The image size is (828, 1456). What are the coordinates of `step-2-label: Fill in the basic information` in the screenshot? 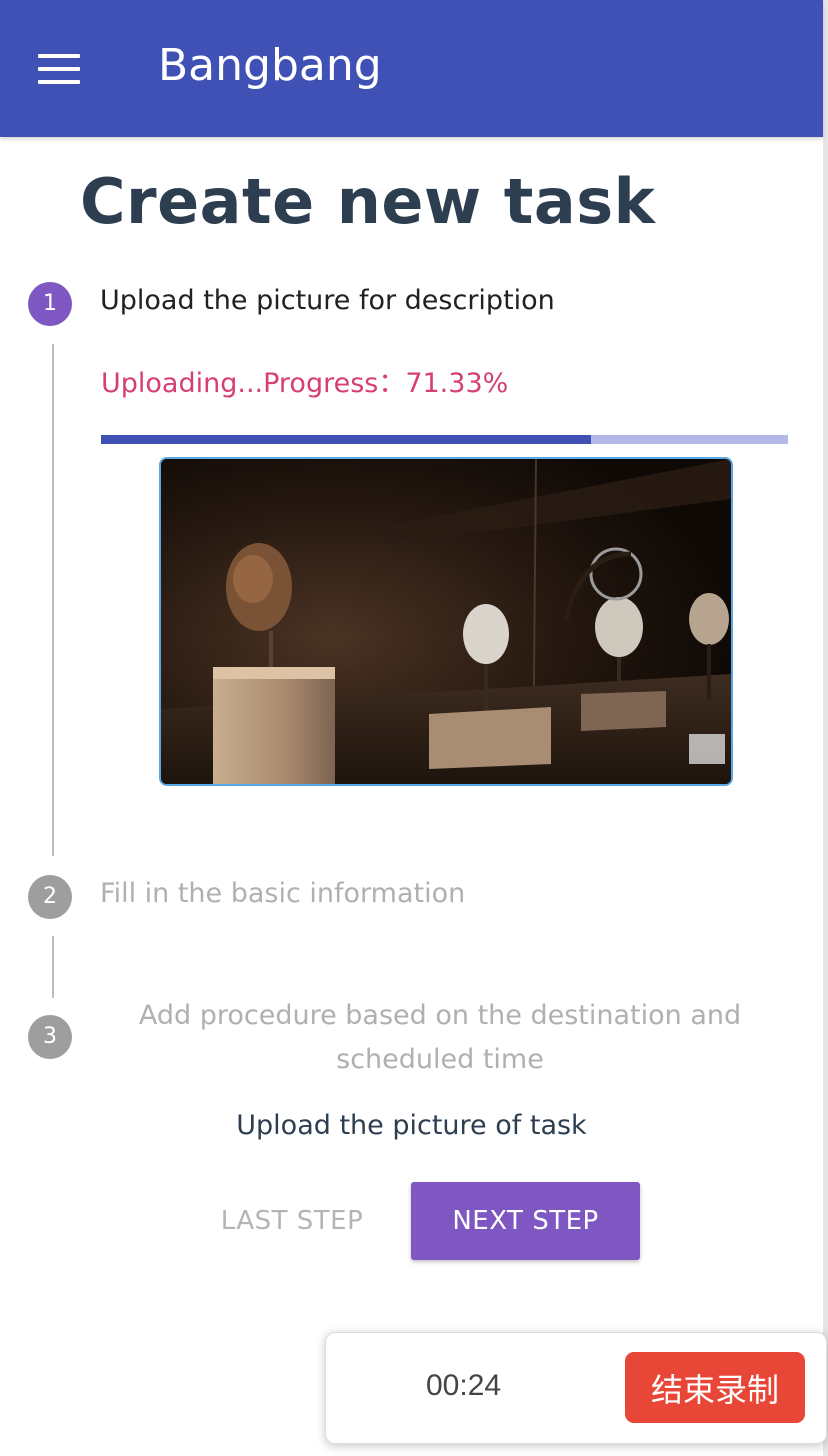 It's located at (282, 893).